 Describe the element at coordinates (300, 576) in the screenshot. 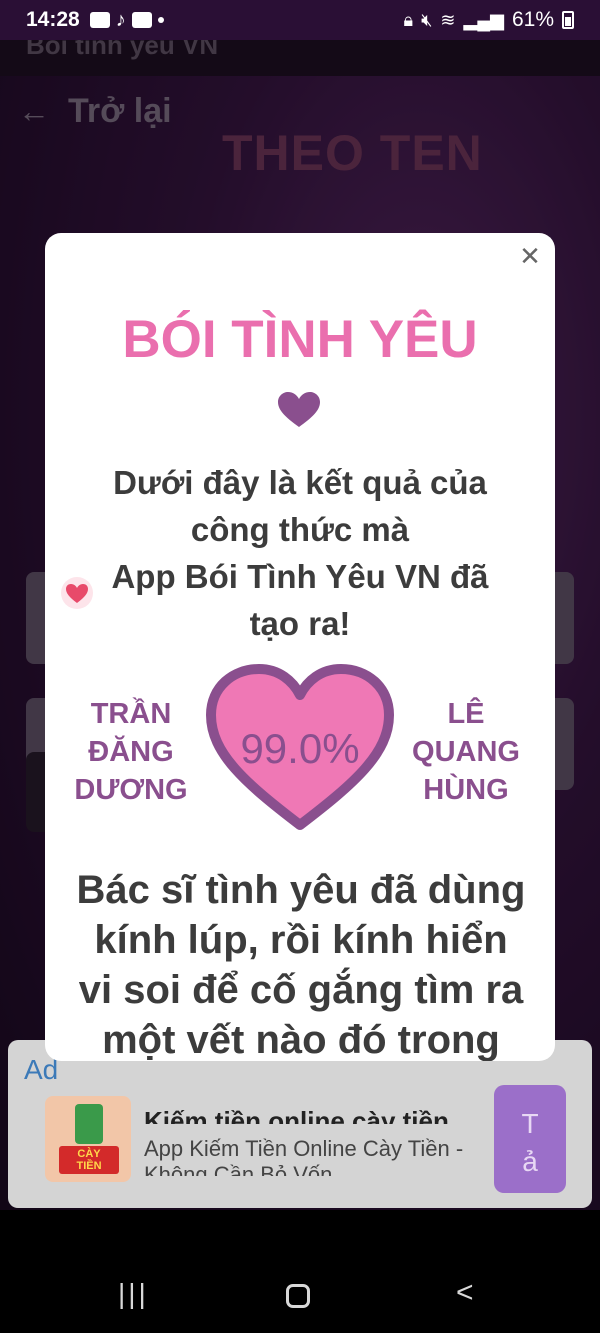

I see `intro-line: App Bói Tình Yêu VN đã` at that location.